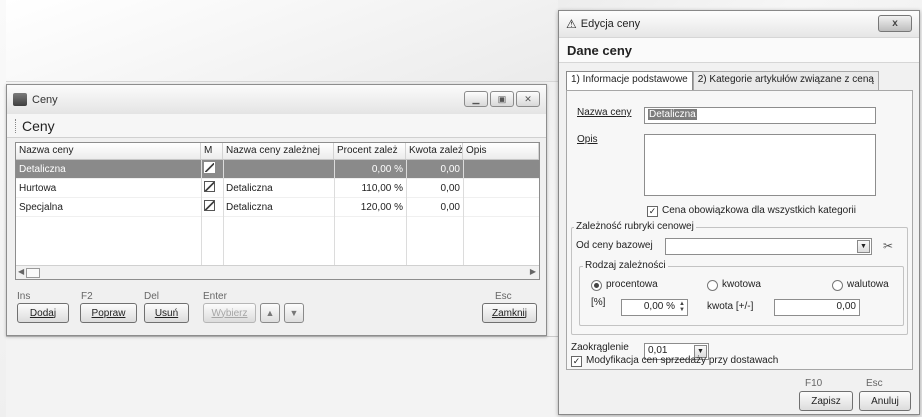 The image size is (922, 417). Describe the element at coordinates (712, 285) in the screenshot. I see `kwotowa-radio` at that location.